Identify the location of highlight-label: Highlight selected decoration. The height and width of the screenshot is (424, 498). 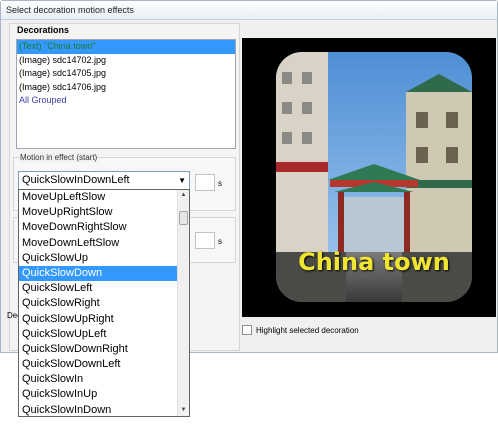
(307, 330).